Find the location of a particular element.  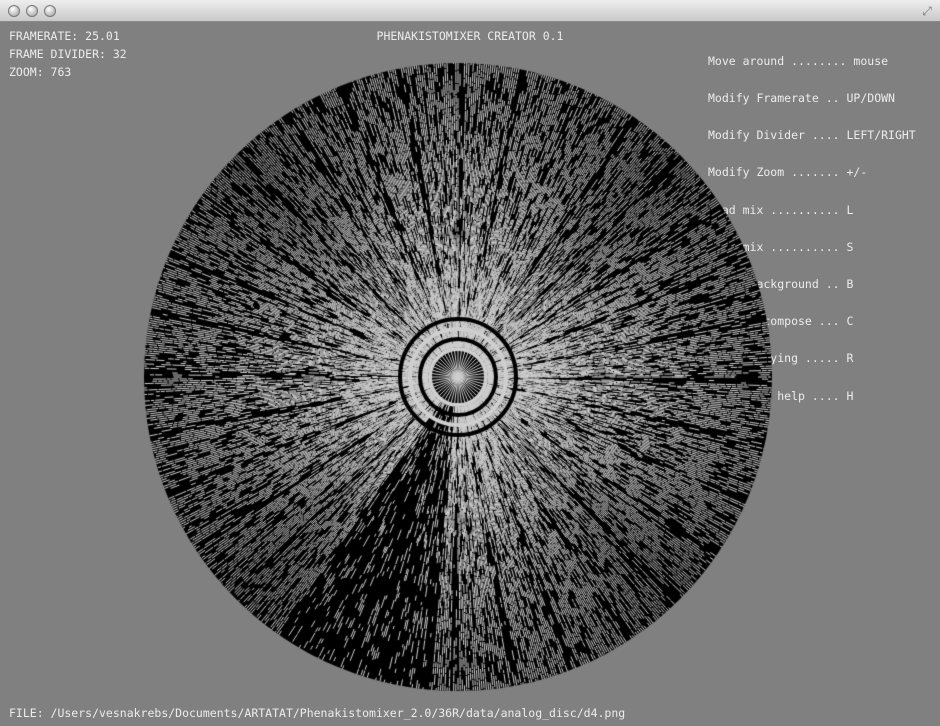

help-key: UP/DOWN is located at coordinates (870, 98).